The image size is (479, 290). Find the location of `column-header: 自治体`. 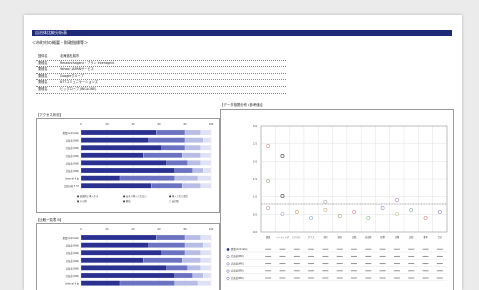

column-header: 自治体 is located at coordinates (368, 237).